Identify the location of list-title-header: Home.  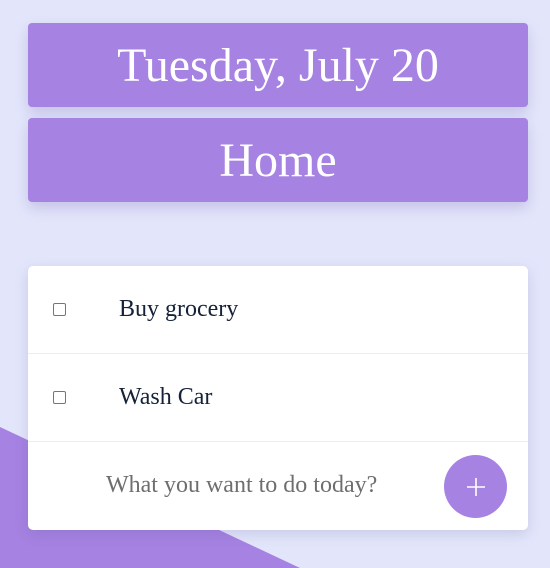
(278, 160).